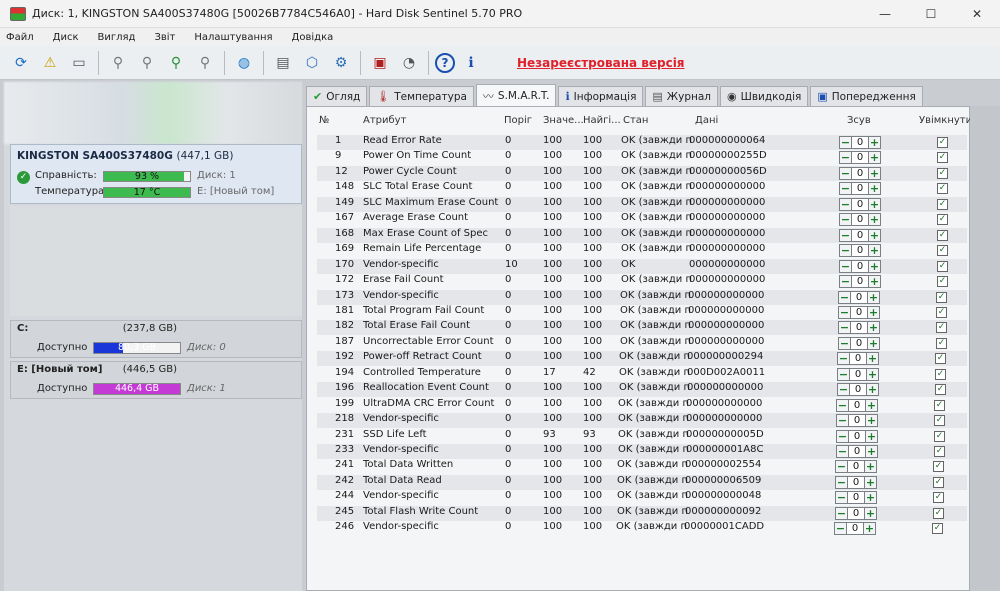 The image size is (1000, 591). What do you see at coordinates (79, 63) in the screenshot?
I see `disk-icon: ▭` at bounding box center [79, 63].